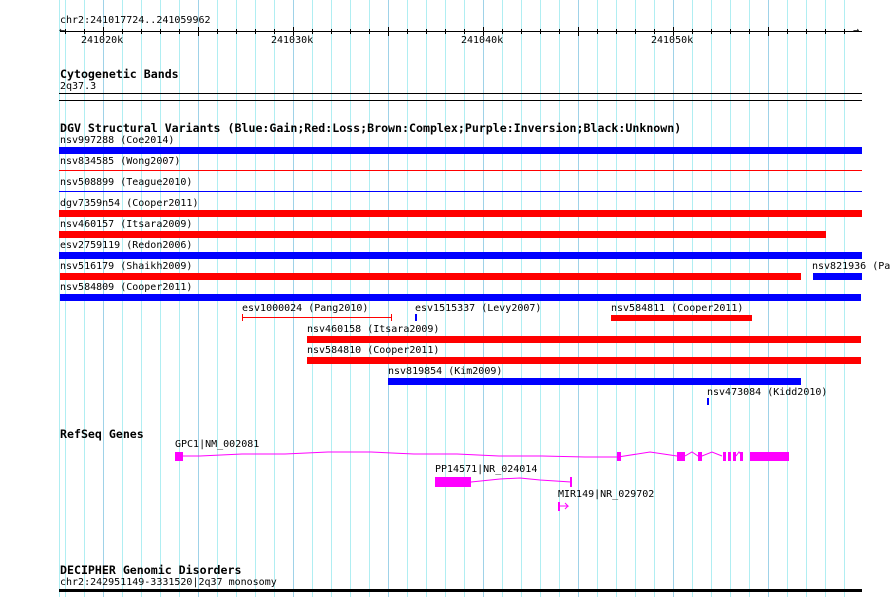 The height and width of the screenshot is (597, 890). I want to click on track-title: DECIPHER Genomic Disorders, so click(151, 570).